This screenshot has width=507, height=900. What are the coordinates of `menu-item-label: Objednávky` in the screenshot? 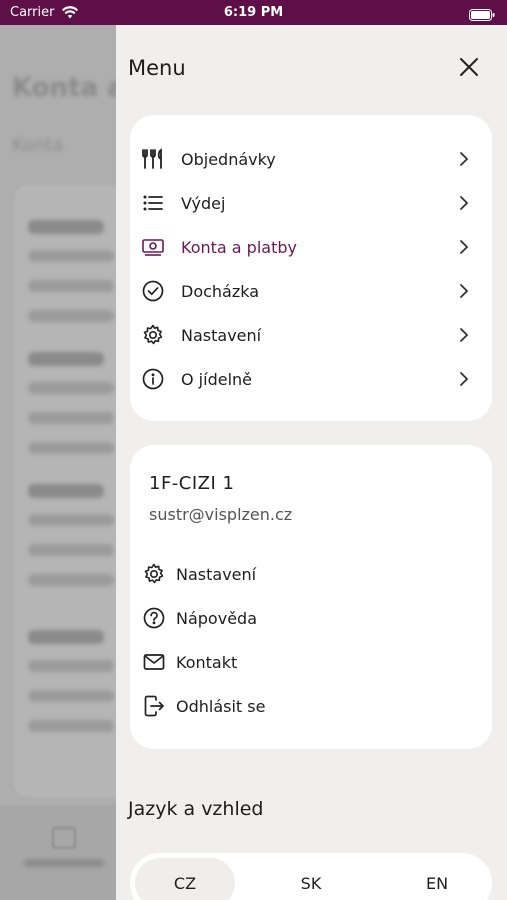 It's located at (228, 159).